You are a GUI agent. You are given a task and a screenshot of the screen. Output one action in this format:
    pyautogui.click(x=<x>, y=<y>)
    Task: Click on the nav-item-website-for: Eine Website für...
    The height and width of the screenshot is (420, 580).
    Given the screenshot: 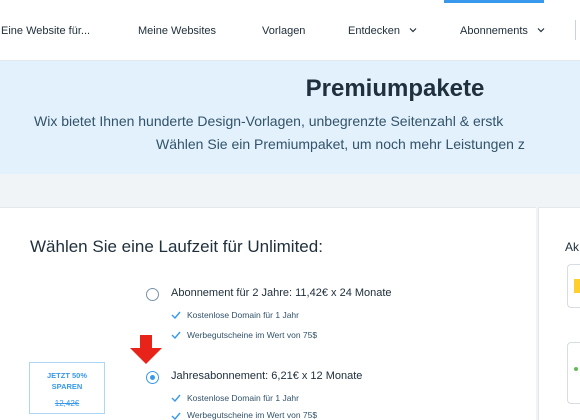 What is the action you would take?
    pyautogui.click(x=45, y=31)
    